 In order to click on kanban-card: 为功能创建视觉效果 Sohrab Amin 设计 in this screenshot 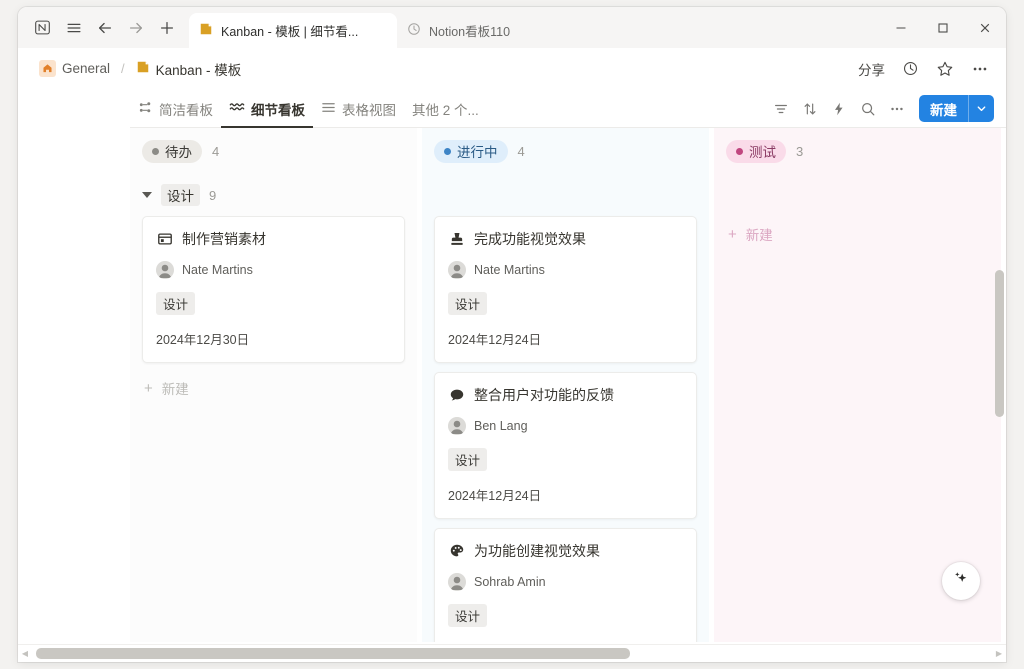, I will do `click(565, 585)`.